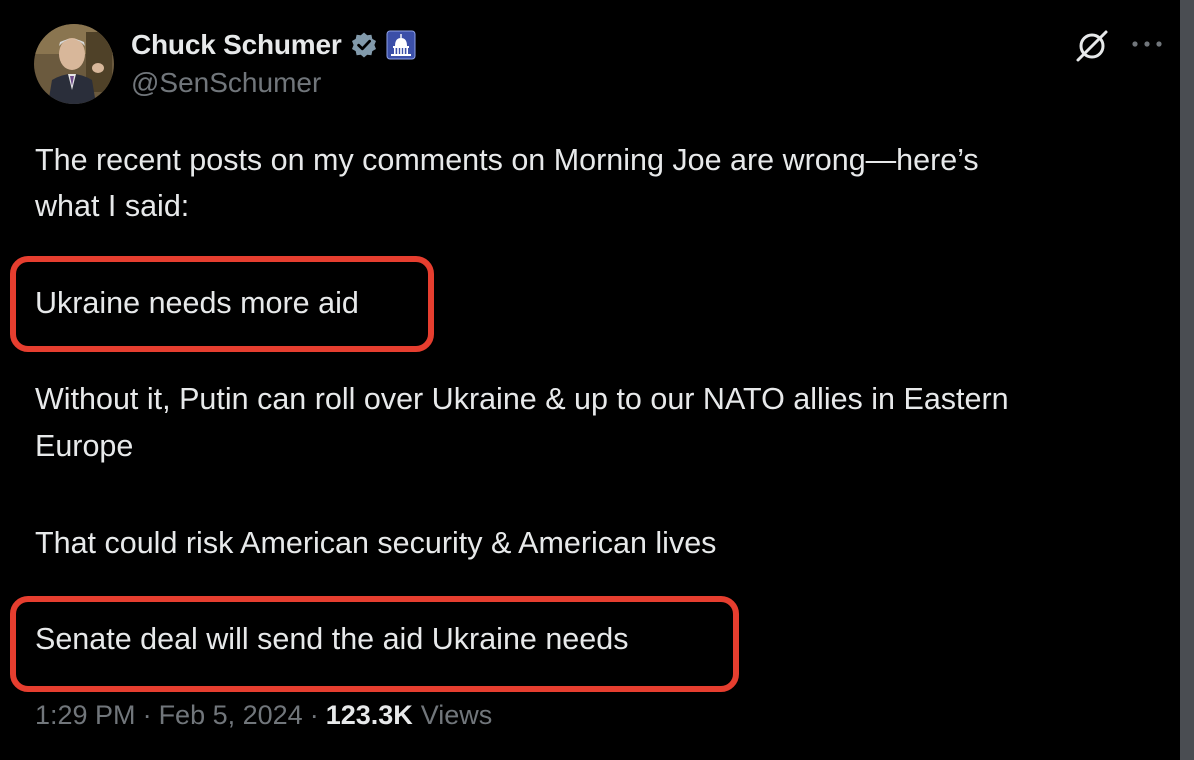  I want to click on grok-icon, so click(1092, 46).